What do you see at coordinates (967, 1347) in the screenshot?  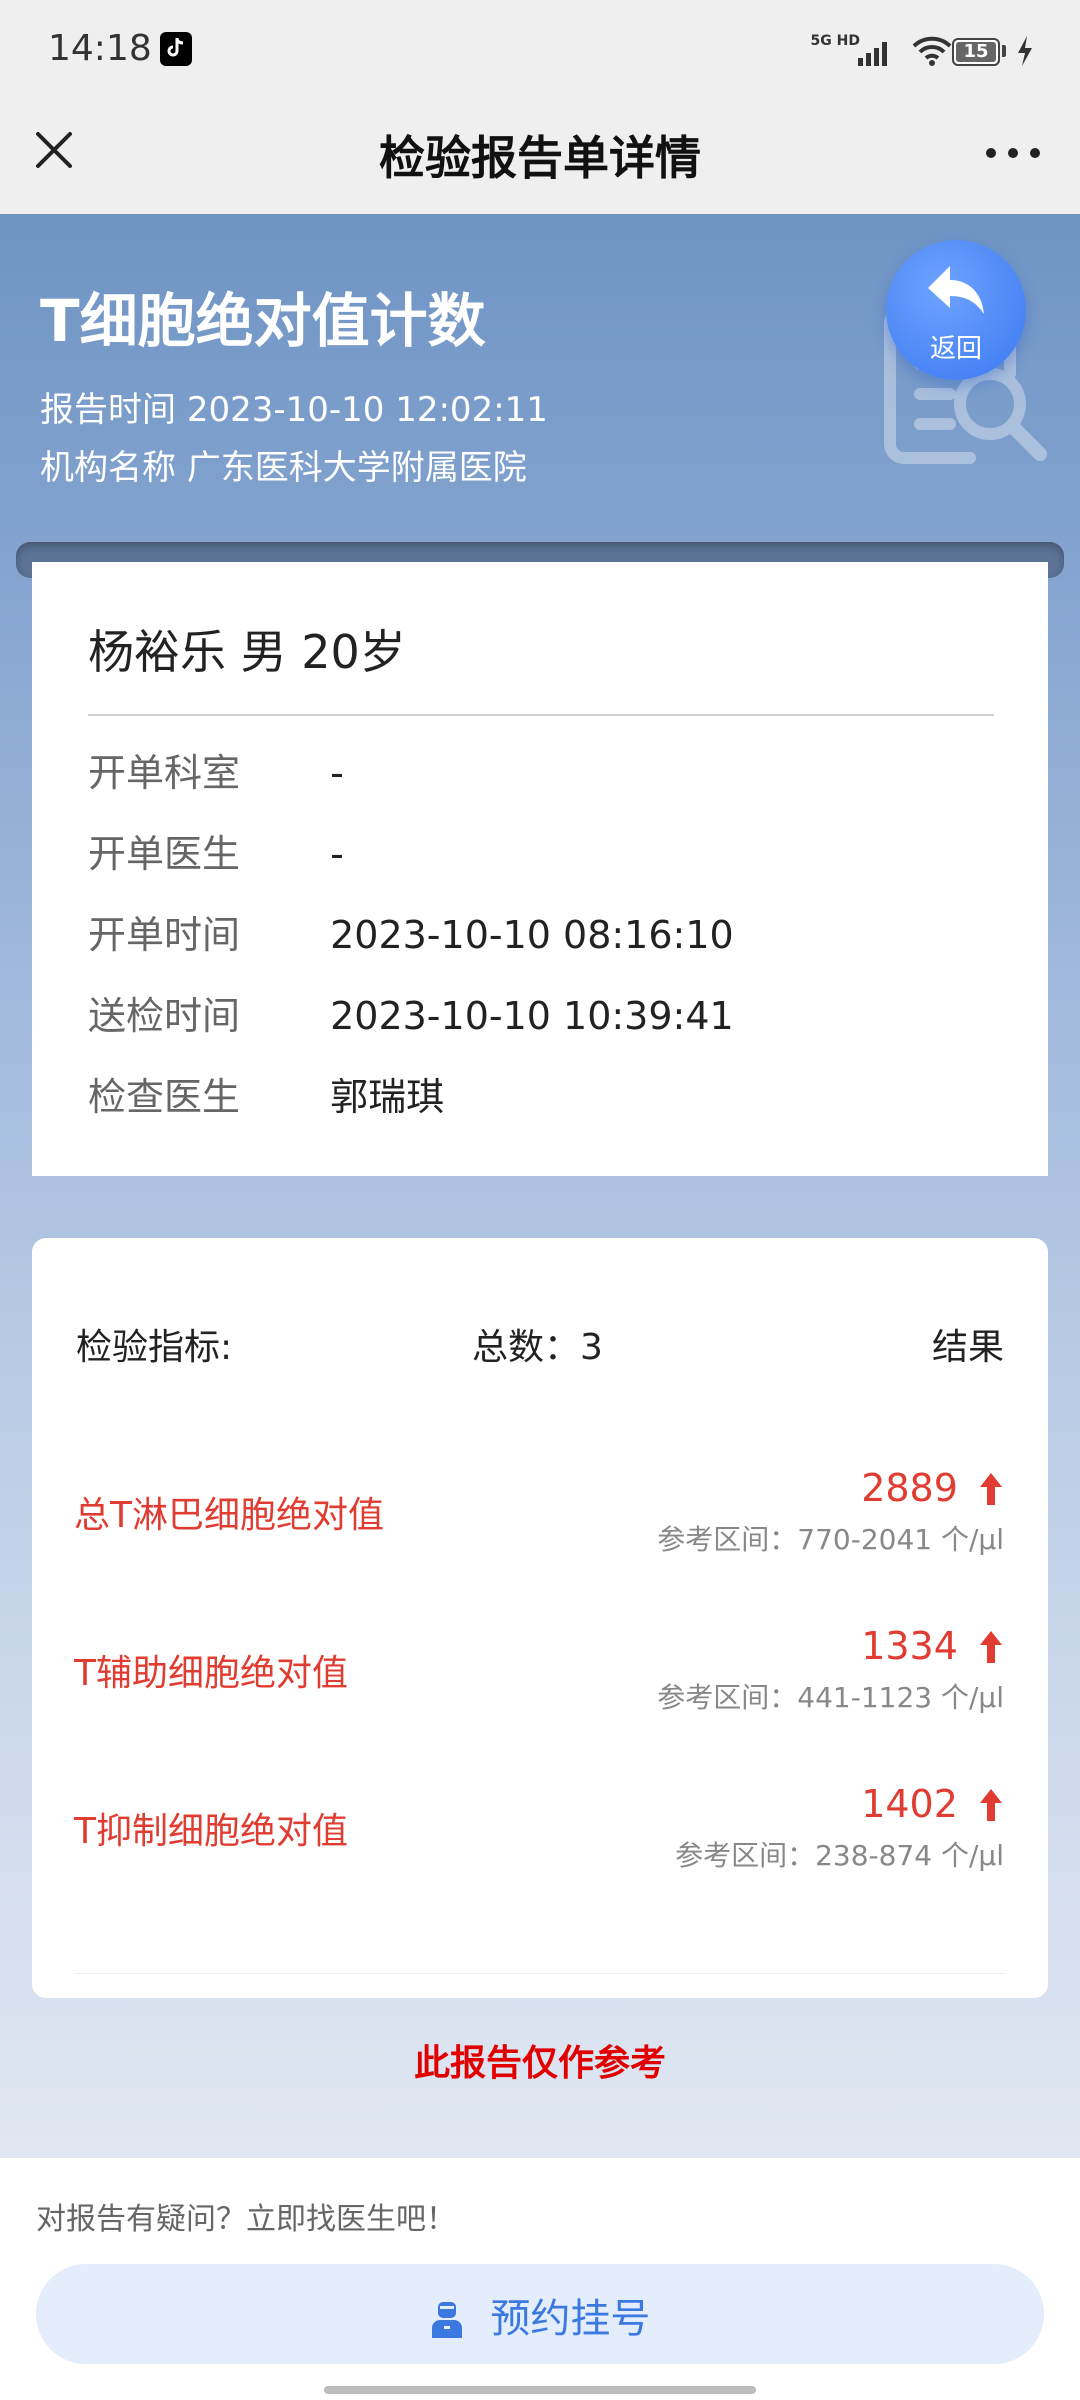 I see `result-header: 结果` at bounding box center [967, 1347].